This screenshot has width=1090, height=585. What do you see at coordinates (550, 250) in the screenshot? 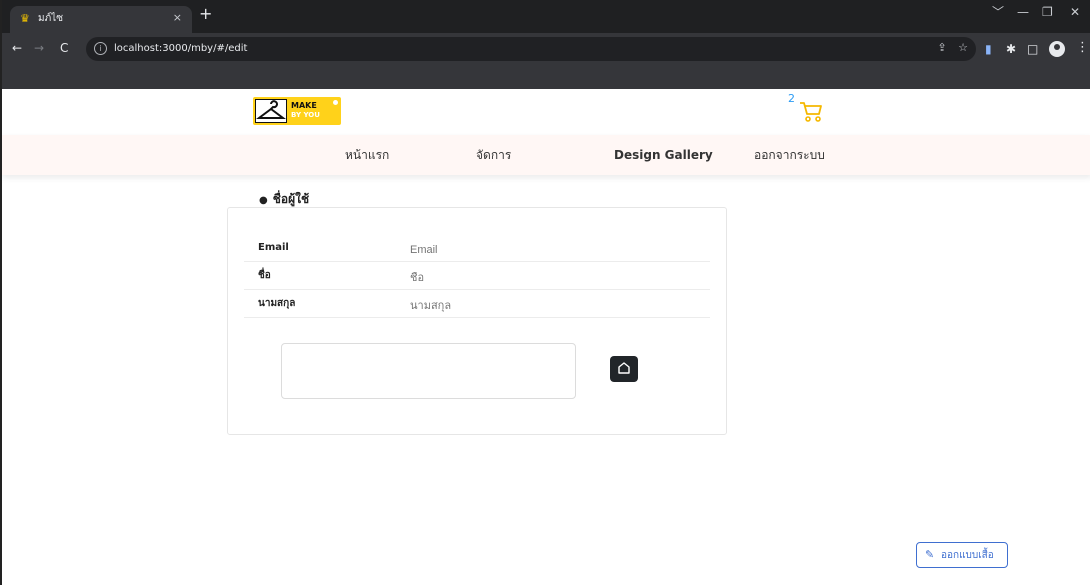
I see `email-field` at bounding box center [550, 250].